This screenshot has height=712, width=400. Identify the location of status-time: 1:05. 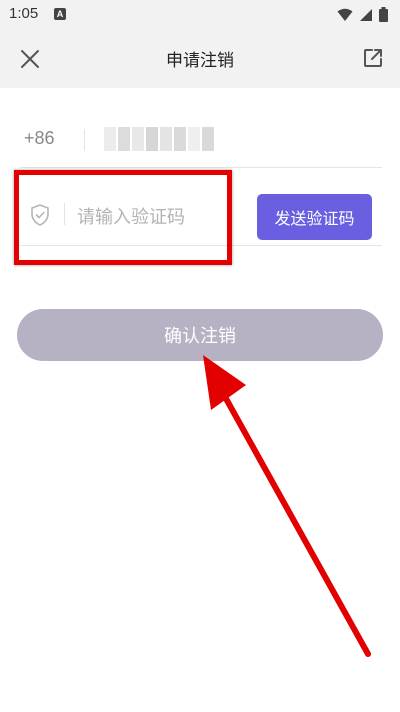
(24, 13).